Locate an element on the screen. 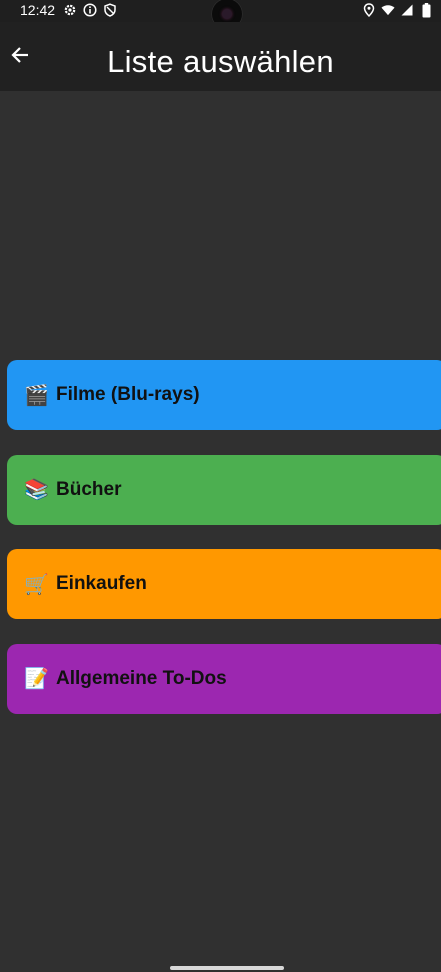 Image resolution: width=441 pixels, height=972 pixels. list-button-einkaufen: 🛒 Einkaufen is located at coordinates (224, 584).